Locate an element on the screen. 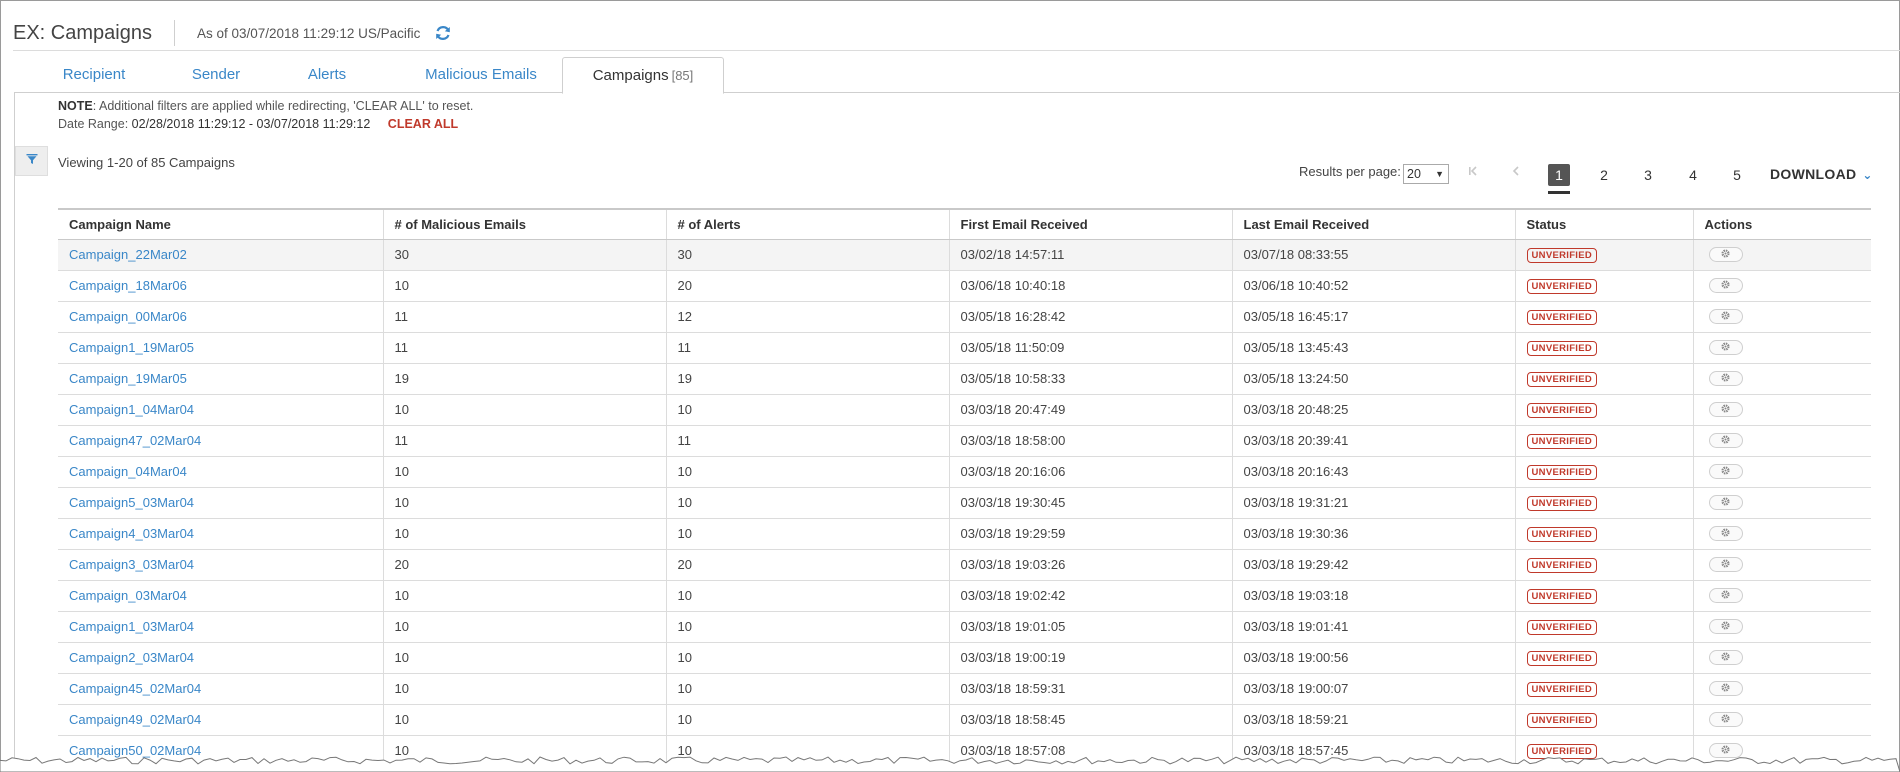 The width and height of the screenshot is (1900, 772). campaign-link: Campaign_22Mar02 is located at coordinates (128, 254).